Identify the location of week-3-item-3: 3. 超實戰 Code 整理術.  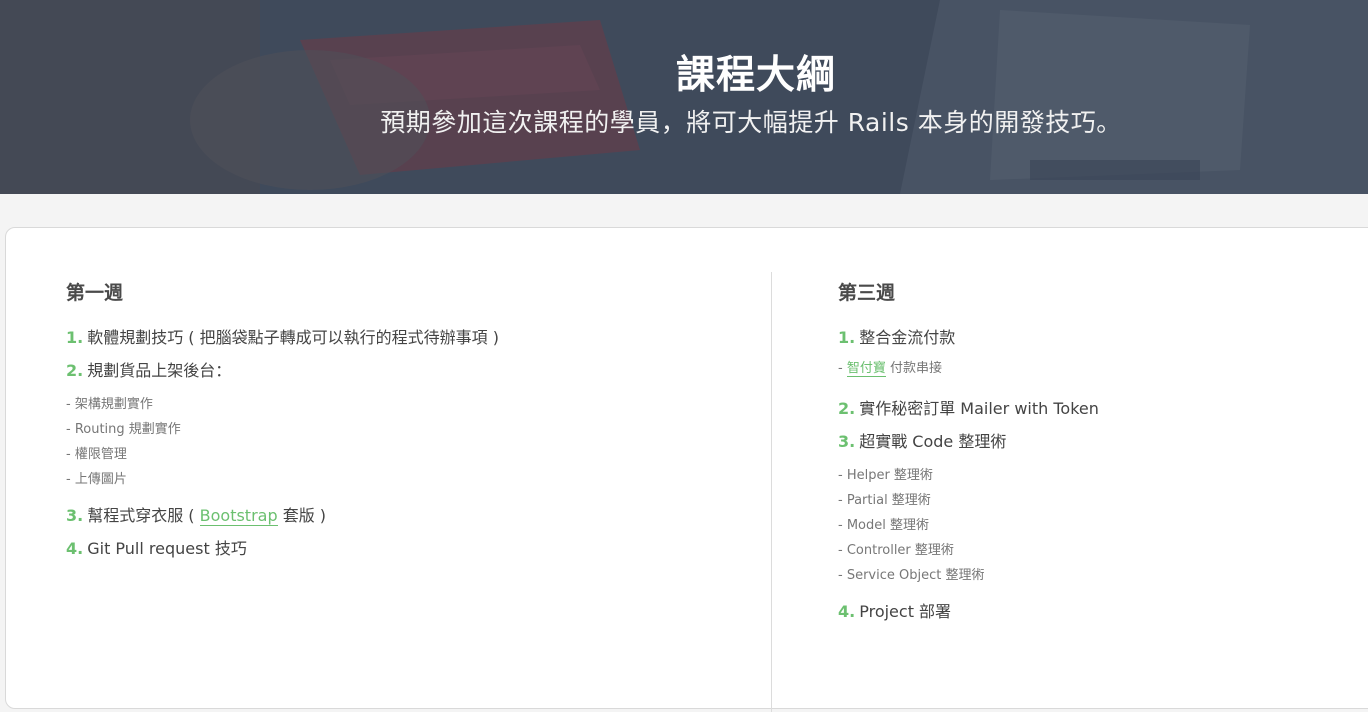
(968, 447).